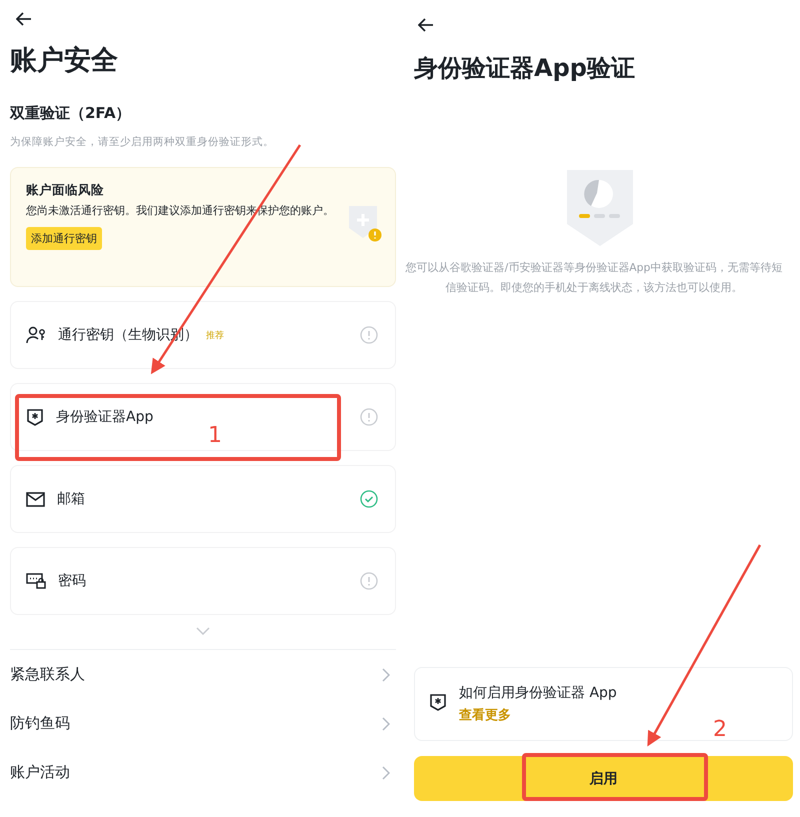  I want to click on recommended-tag: 推荐, so click(215, 335).